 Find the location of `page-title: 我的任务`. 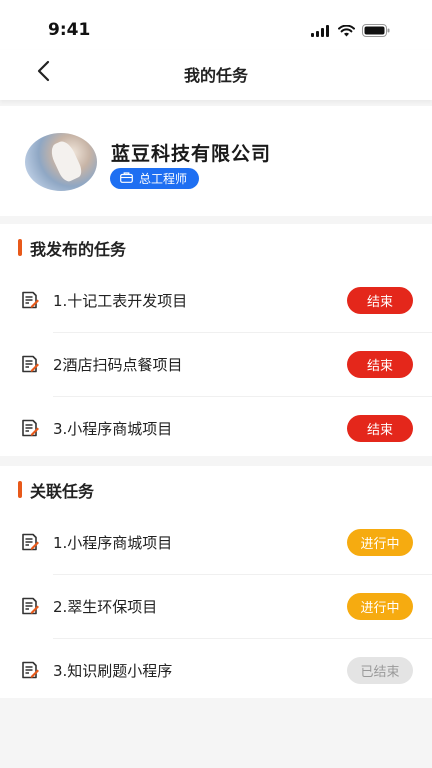

page-title: 我的任务 is located at coordinates (215, 75).